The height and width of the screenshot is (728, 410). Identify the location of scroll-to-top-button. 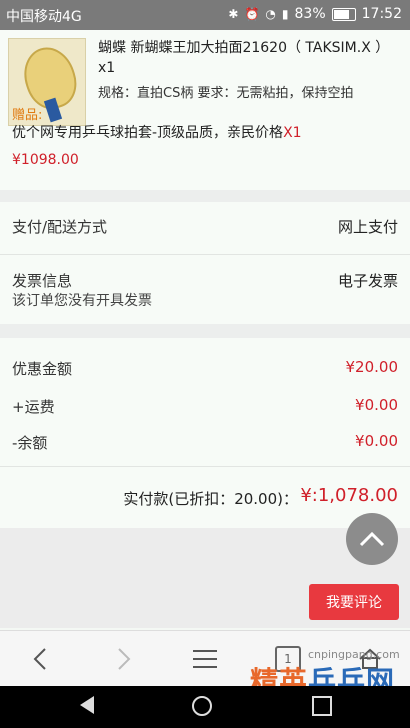
(372, 539).